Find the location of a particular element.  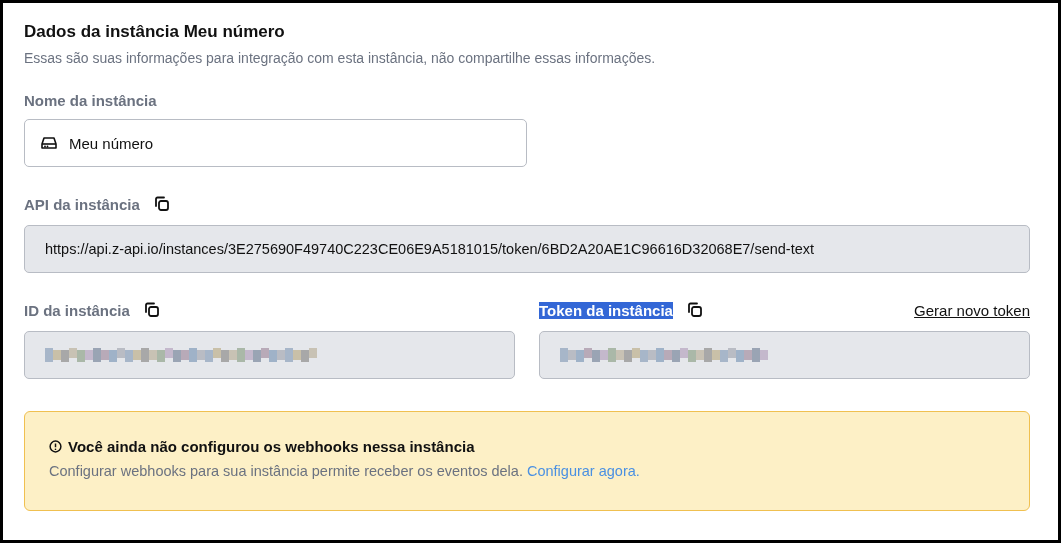

name-input: Meu número is located at coordinates (275, 143).